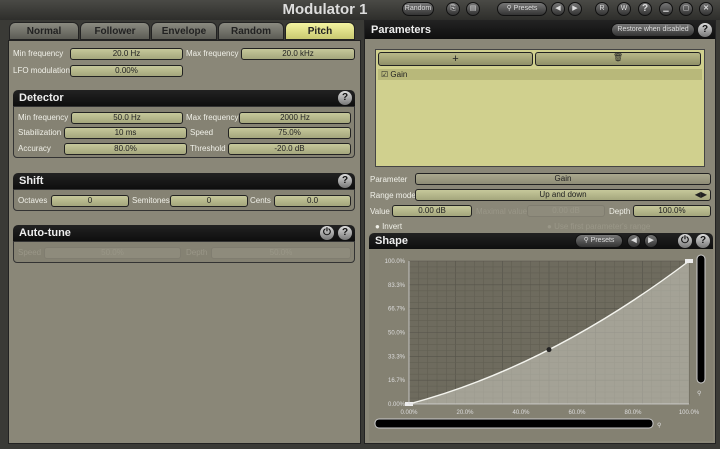  Describe the element at coordinates (212, 117) in the screenshot. I see `detector-max-frequency-label: Max frequency` at that location.